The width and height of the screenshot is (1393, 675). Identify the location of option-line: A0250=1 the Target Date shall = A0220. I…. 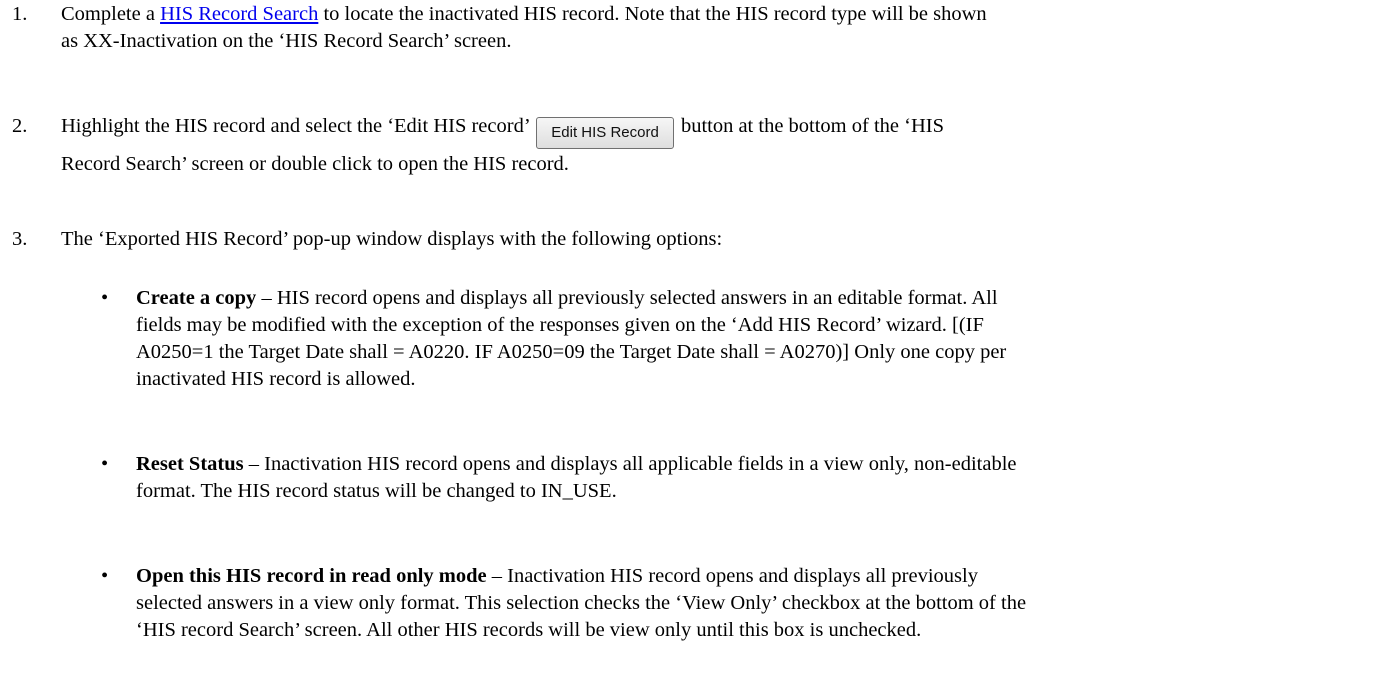
(571, 352).